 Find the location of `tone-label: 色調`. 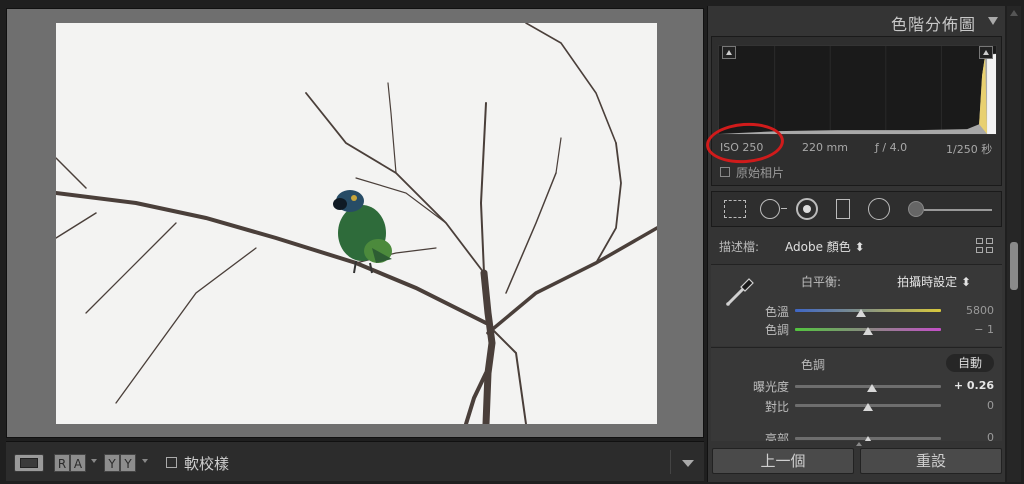

tone-label: 色調 is located at coordinates (812, 365).